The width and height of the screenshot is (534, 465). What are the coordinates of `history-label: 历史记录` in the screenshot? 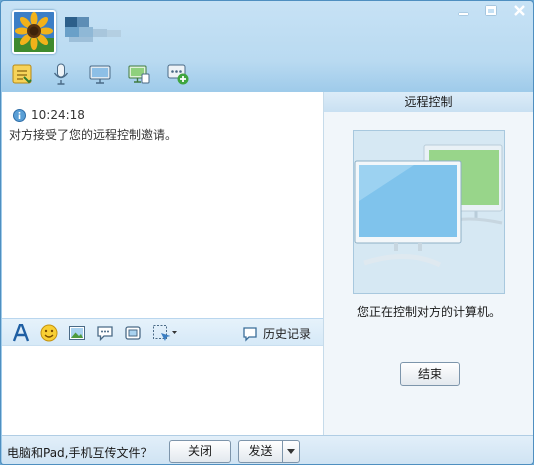 It's located at (287, 334).